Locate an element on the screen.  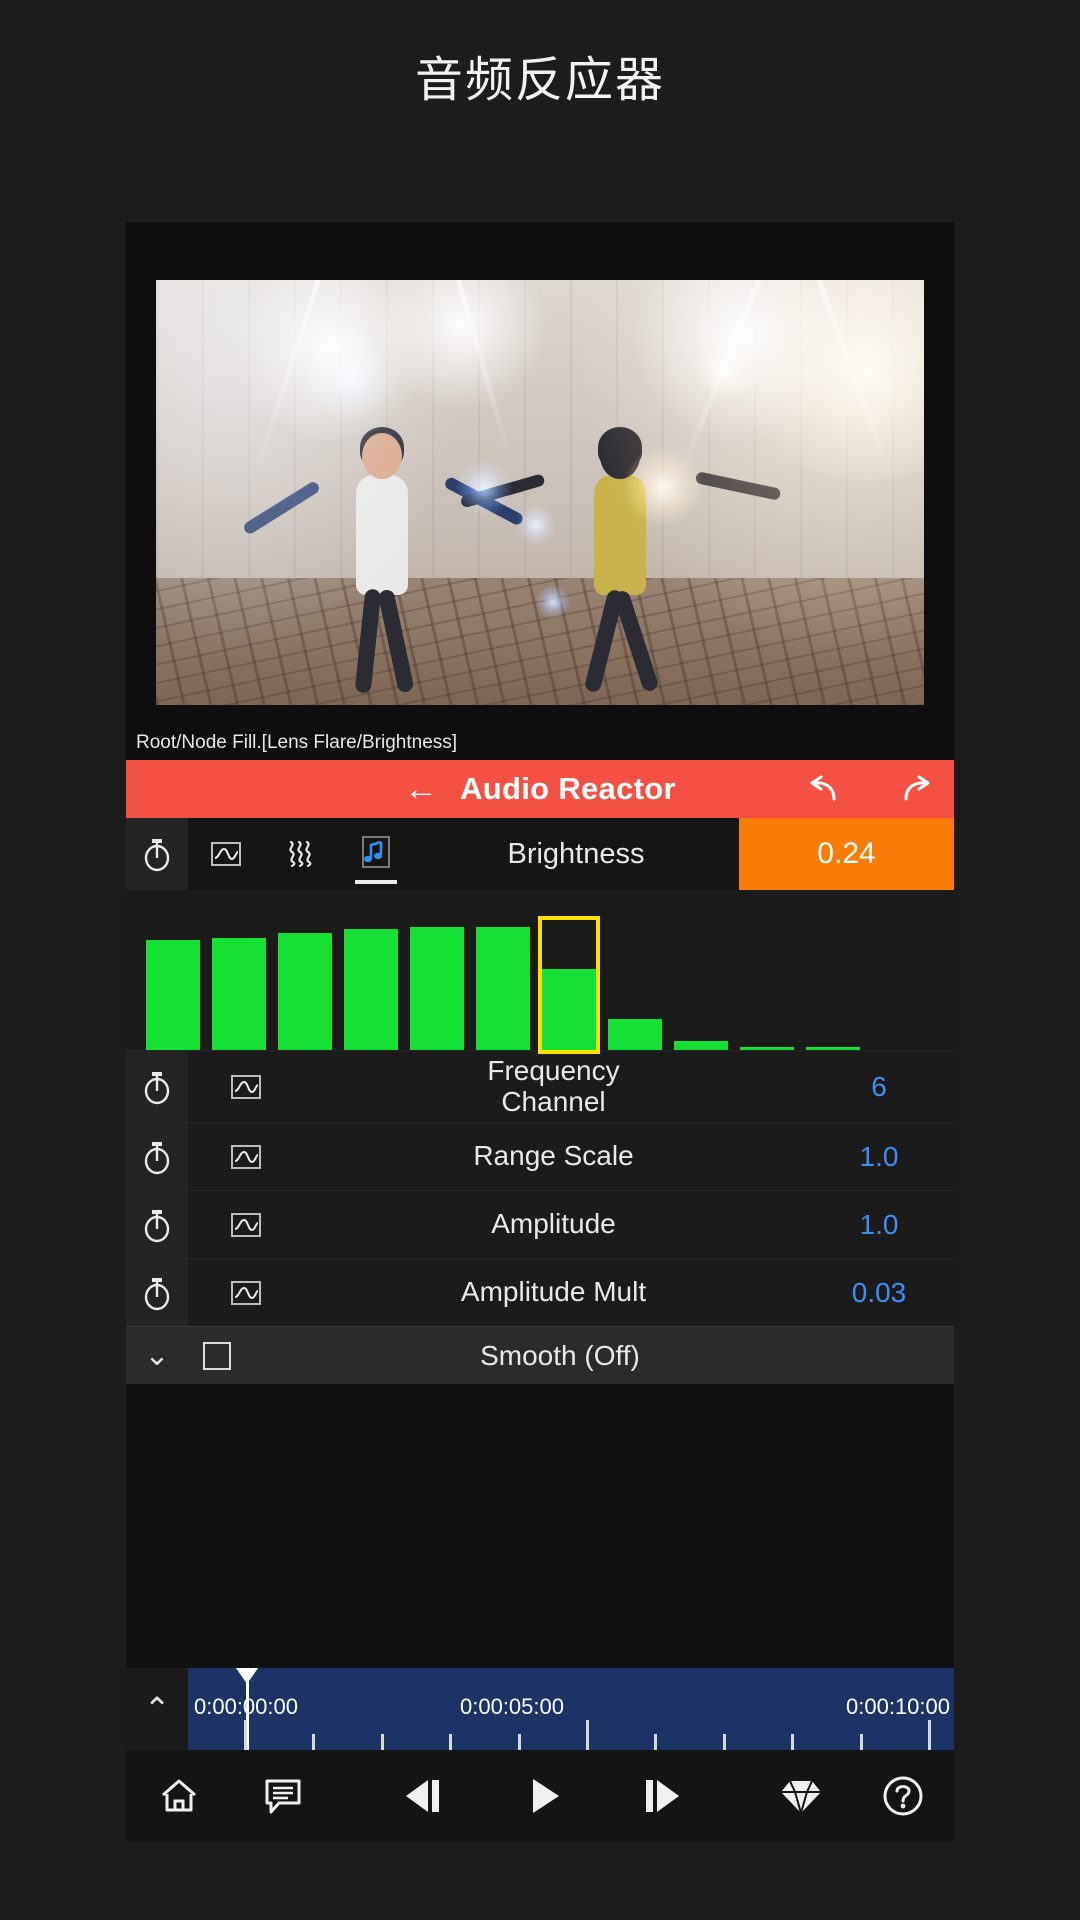
back-arrow-icon: ← is located at coordinates (421, 789).